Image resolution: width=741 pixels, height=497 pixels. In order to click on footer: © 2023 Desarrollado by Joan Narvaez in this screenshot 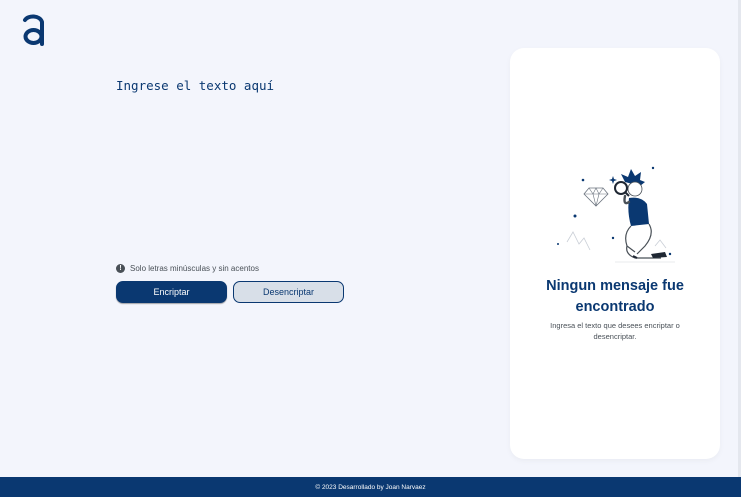, I will do `click(370, 487)`.